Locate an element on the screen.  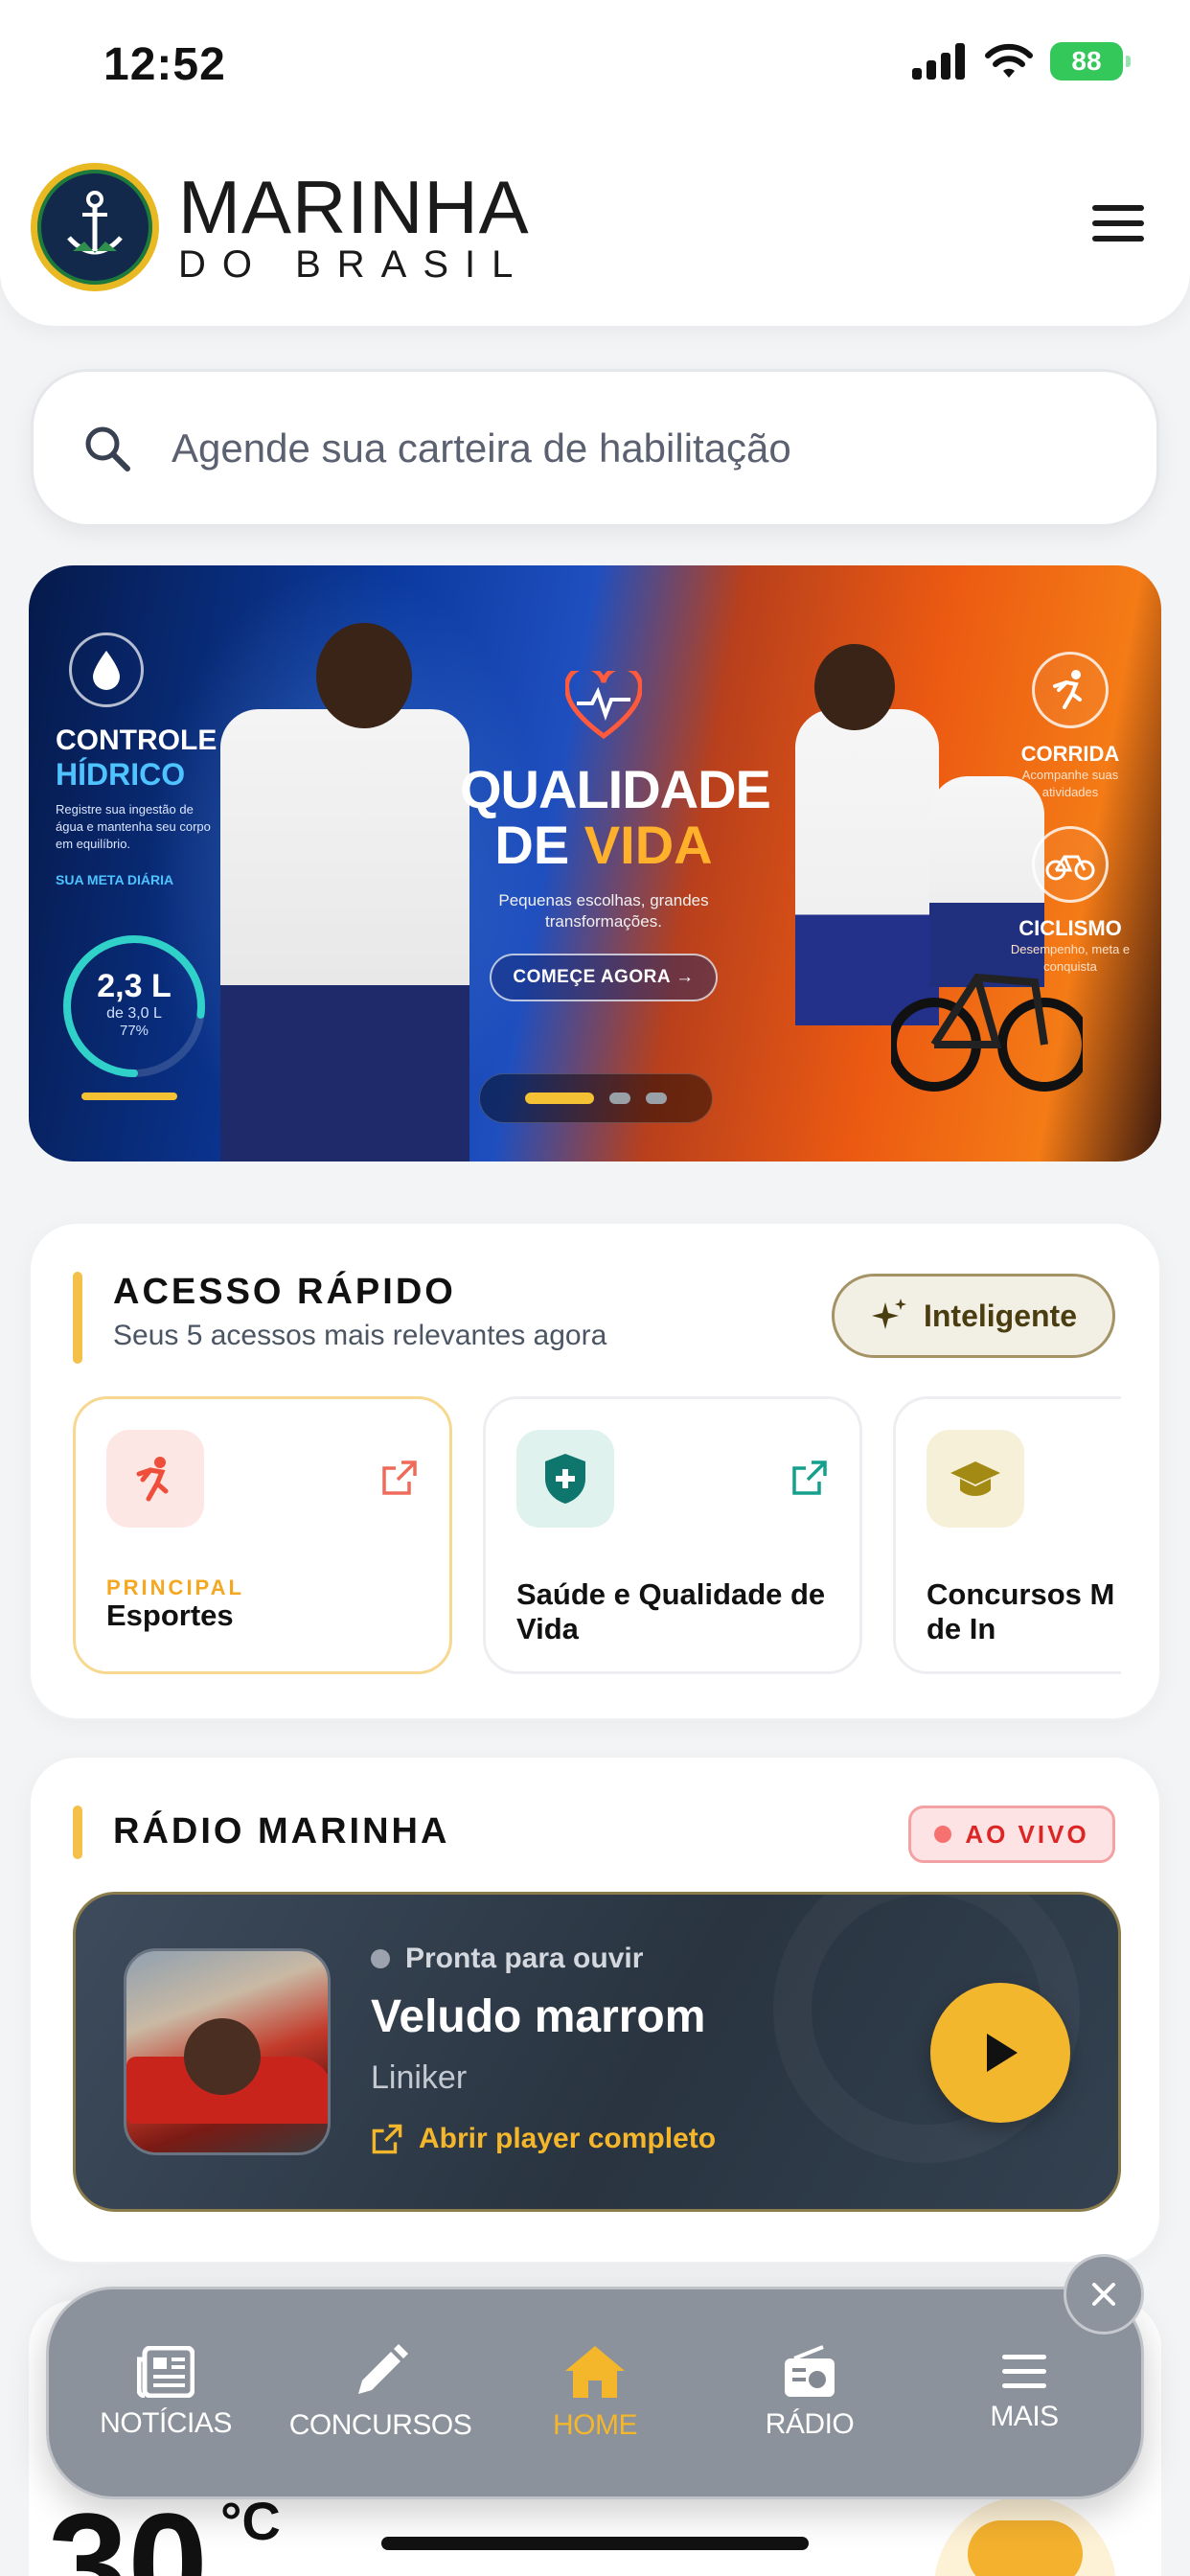
shield-plus-icon is located at coordinates (565, 1479).